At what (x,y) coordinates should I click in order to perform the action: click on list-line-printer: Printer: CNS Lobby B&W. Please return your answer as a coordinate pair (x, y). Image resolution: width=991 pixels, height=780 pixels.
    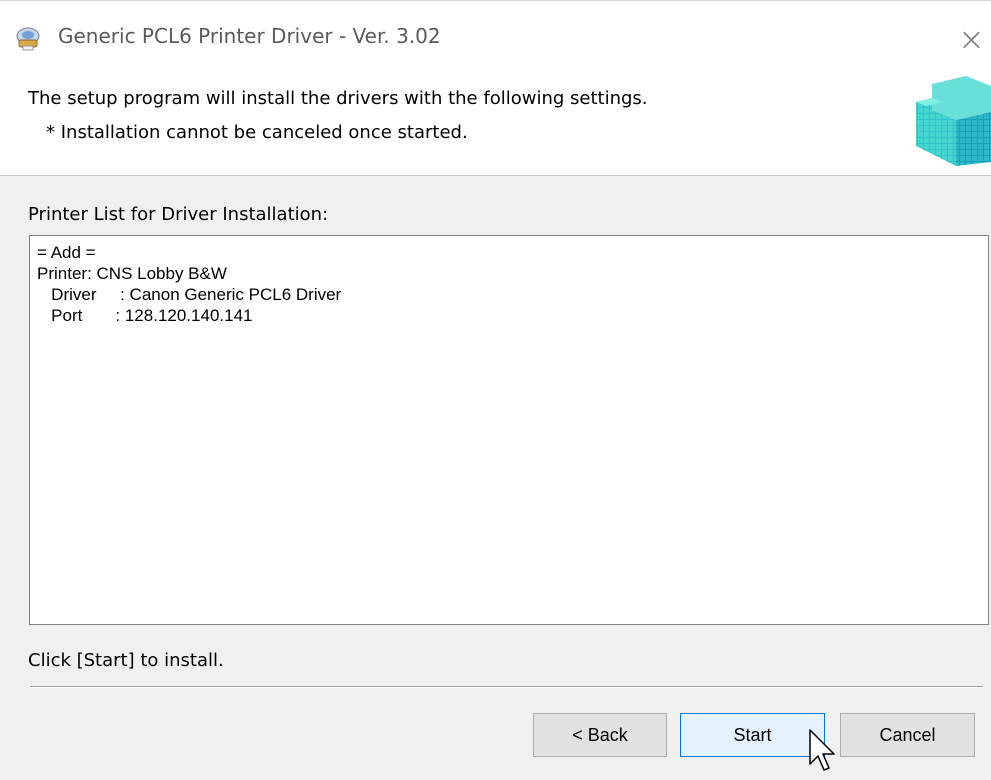
    Looking at the image, I should click on (132, 273).